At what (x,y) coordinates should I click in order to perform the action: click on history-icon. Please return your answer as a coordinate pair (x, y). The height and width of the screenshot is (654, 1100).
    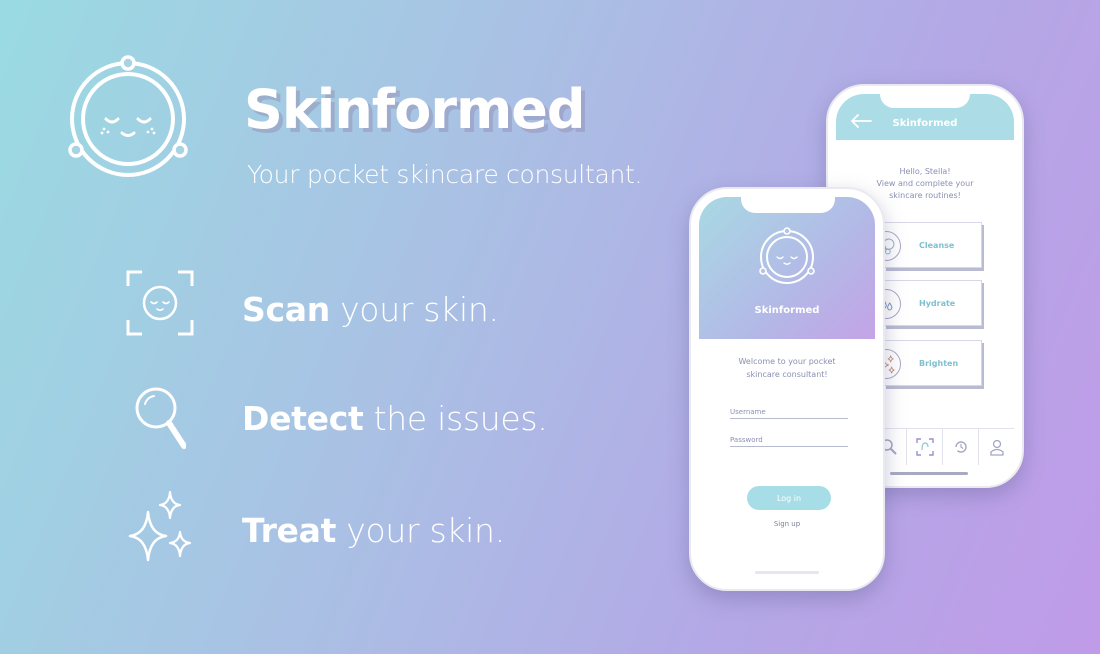
    Looking at the image, I should click on (961, 447).